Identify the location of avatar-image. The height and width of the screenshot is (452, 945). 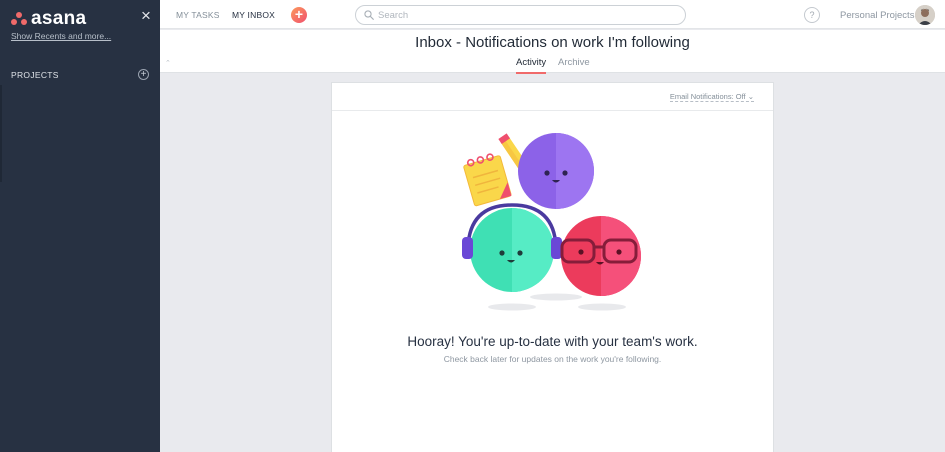
(925, 15).